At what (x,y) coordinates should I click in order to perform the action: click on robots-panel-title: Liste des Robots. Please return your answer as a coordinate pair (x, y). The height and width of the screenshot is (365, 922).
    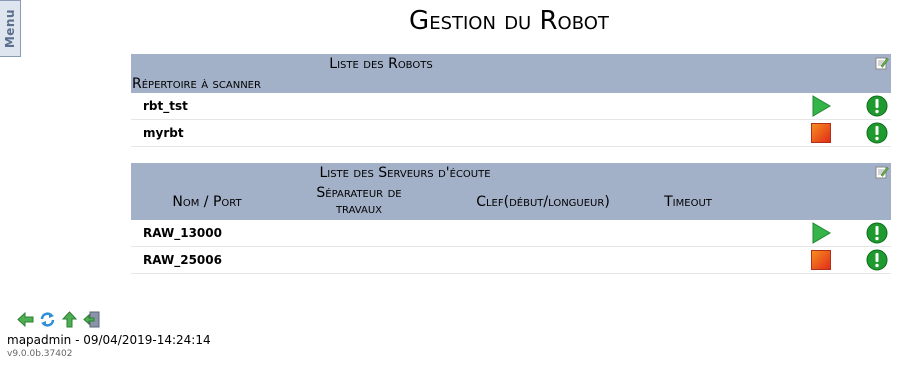
    Looking at the image, I should click on (381, 64).